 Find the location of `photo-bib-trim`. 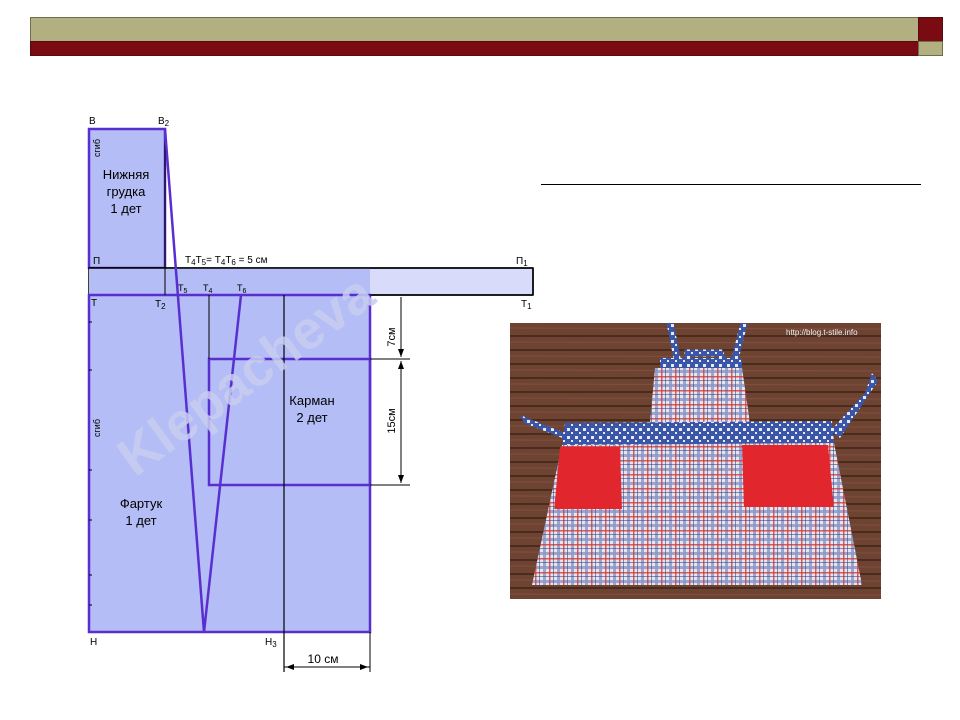

photo-bib-trim is located at coordinates (701, 363).